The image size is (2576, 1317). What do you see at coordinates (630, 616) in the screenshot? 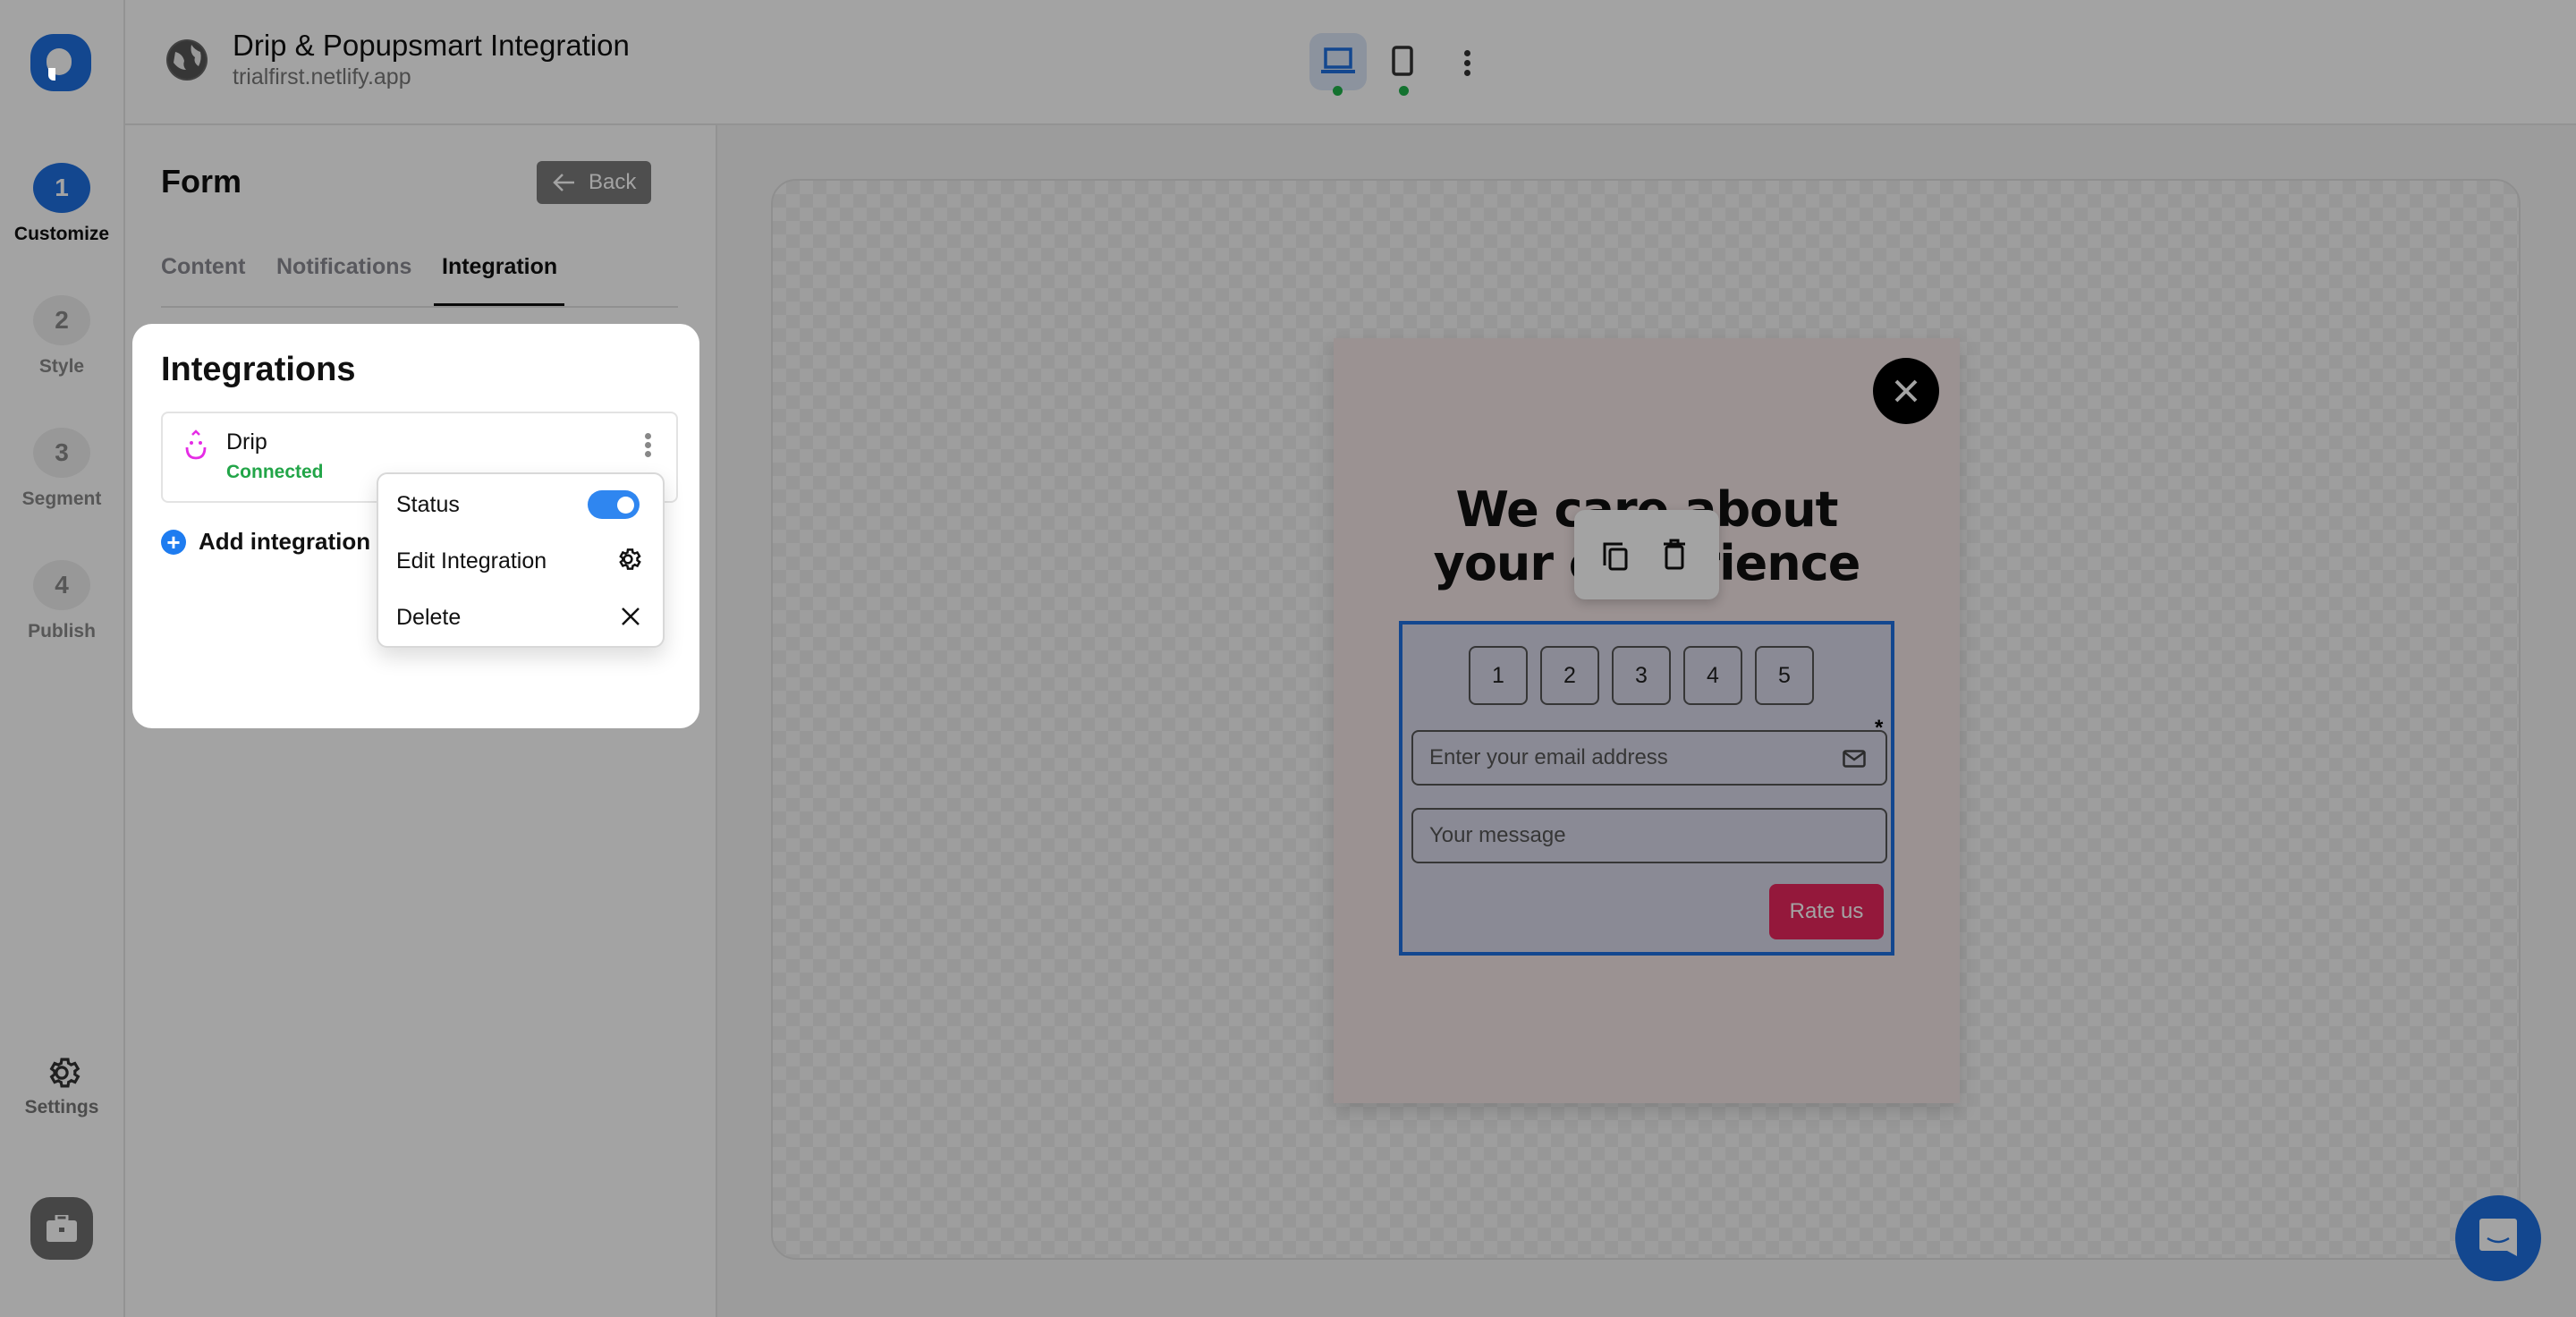
I see `close-icon` at bounding box center [630, 616].